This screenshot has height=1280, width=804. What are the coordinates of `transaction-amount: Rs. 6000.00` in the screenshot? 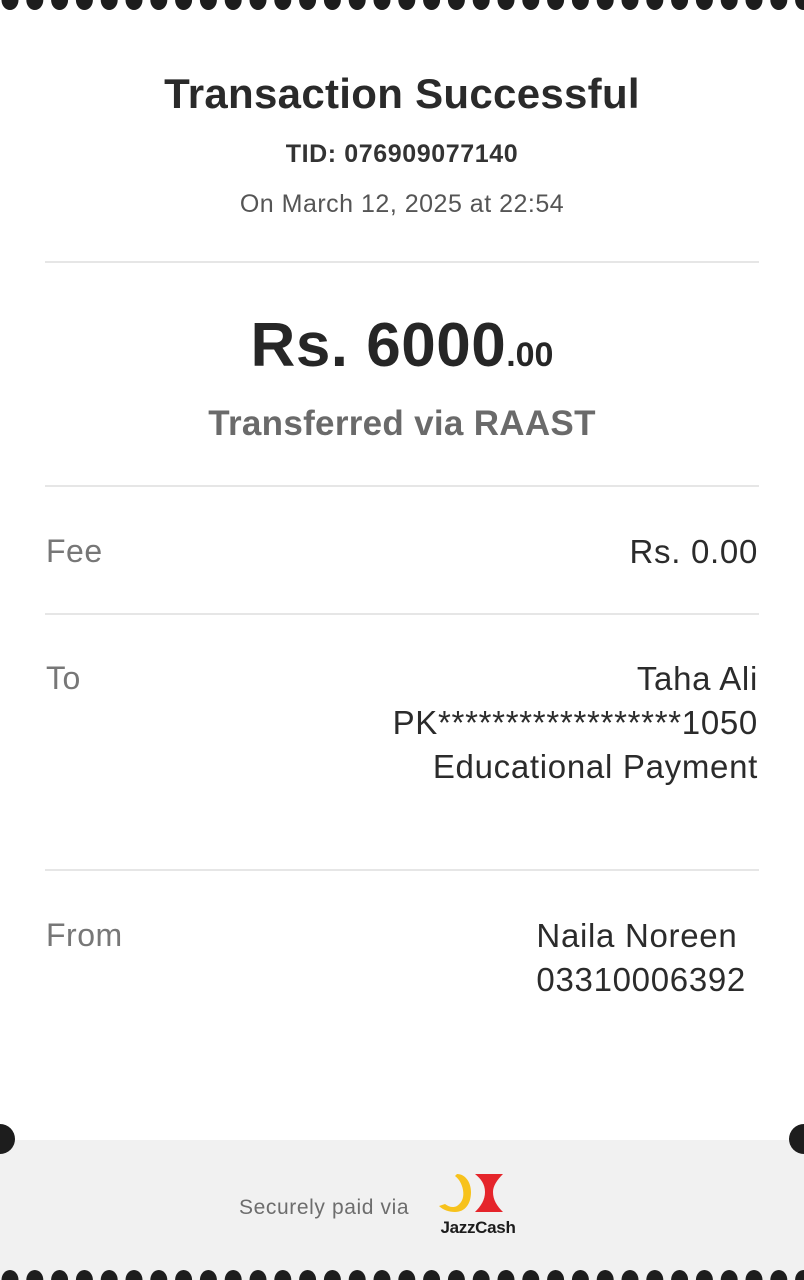 It's located at (402, 345).